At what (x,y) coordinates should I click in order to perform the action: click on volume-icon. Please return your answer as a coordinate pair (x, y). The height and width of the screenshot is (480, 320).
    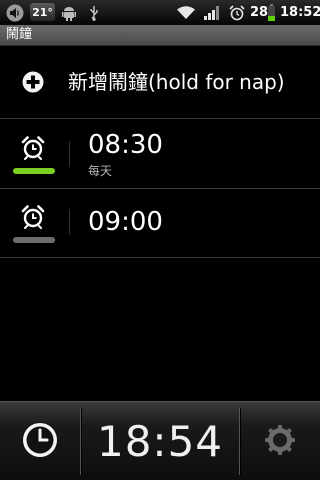
    Looking at the image, I should click on (15, 12).